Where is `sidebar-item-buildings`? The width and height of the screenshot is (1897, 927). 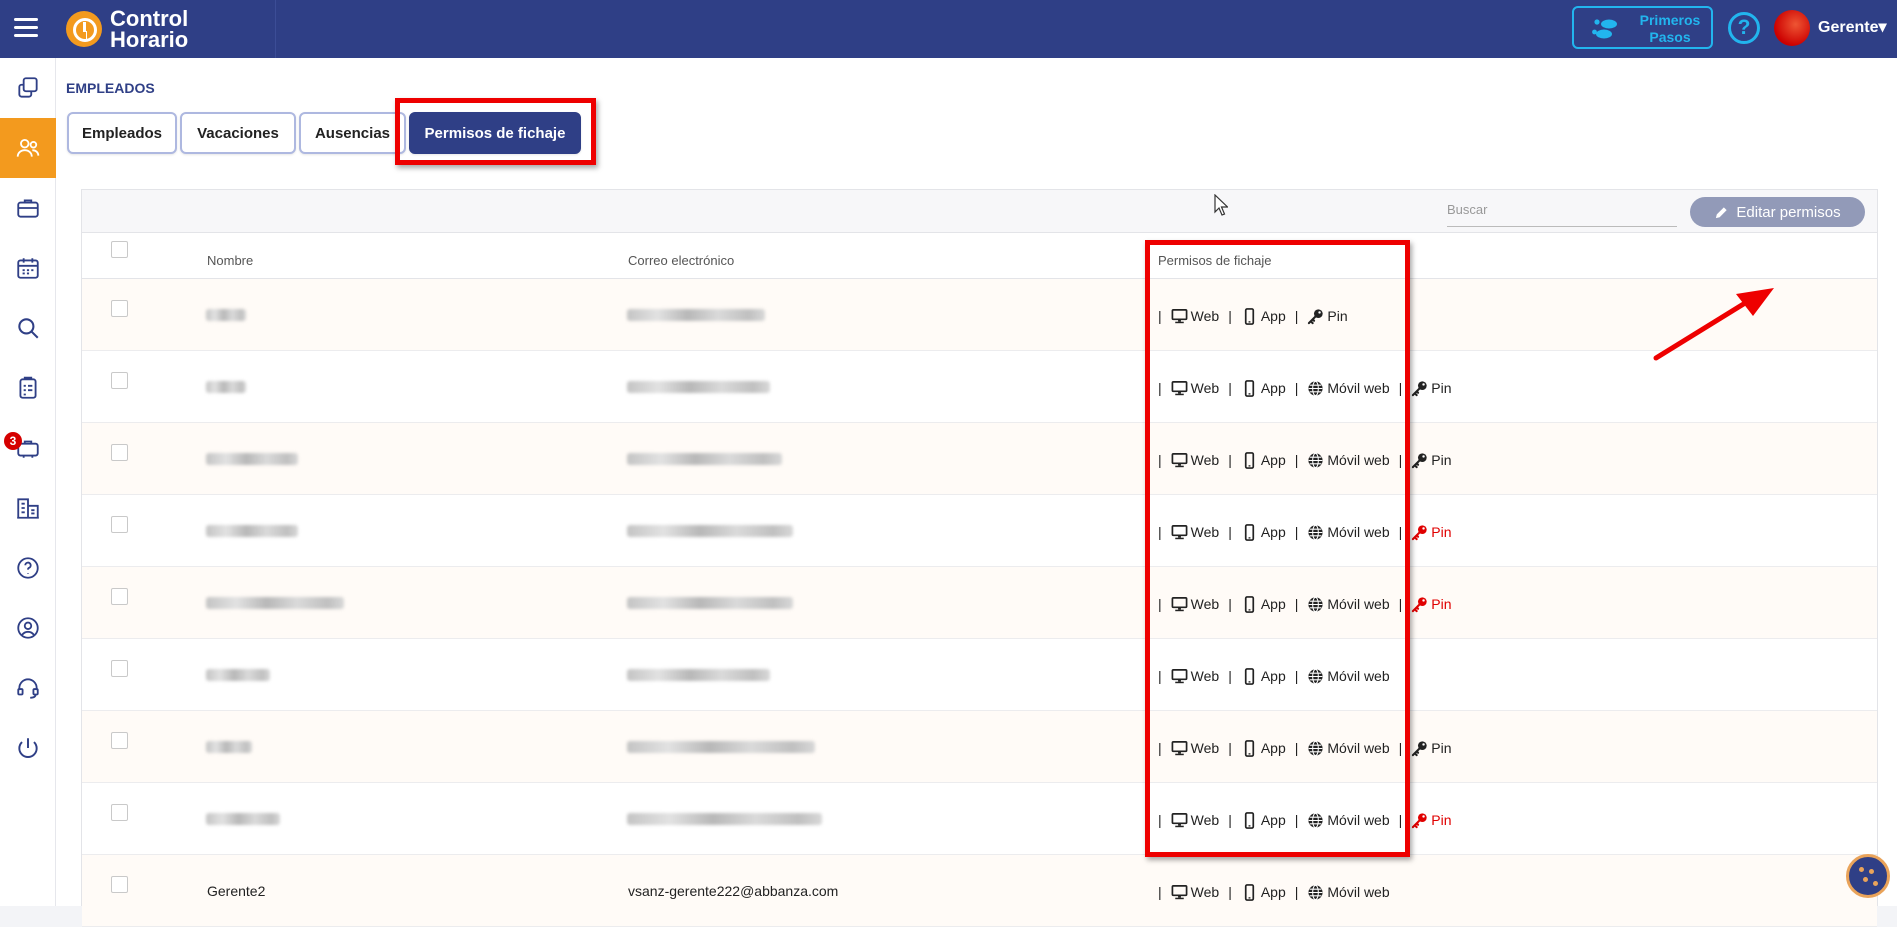
sidebar-item-buildings is located at coordinates (28, 508).